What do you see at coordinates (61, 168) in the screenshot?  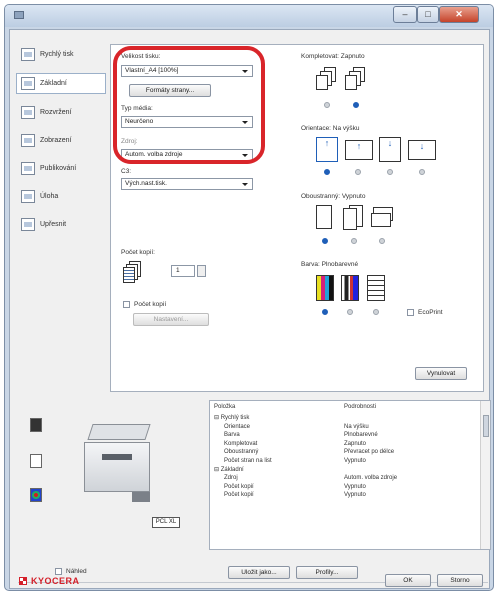 I see `nav-item-publishing: Publikování` at bounding box center [61, 168].